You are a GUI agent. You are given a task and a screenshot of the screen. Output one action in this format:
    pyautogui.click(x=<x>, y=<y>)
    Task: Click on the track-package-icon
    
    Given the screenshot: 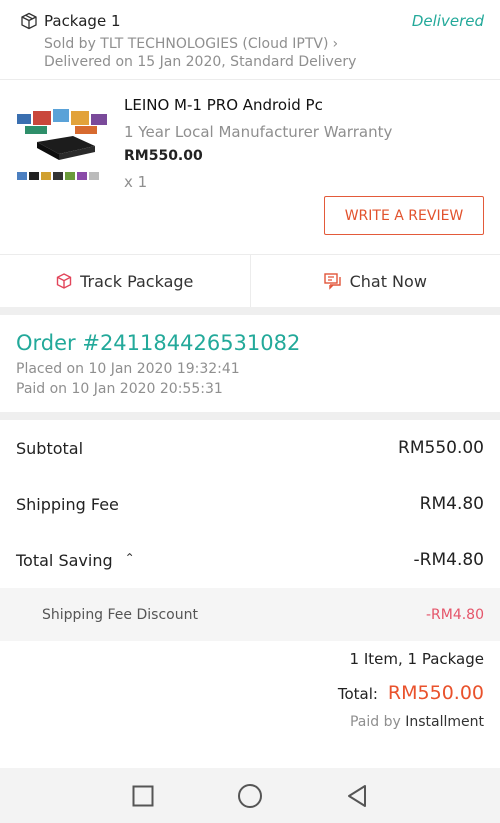 What is the action you would take?
    pyautogui.click(x=64, y=281)
    